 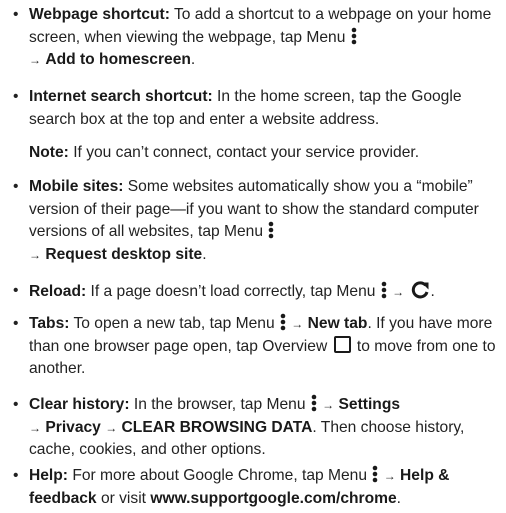 What do you see at coordinates (73, 427) in the screenshot?
I see `privacy-label: Privacy` at bounding box center [73, 427].